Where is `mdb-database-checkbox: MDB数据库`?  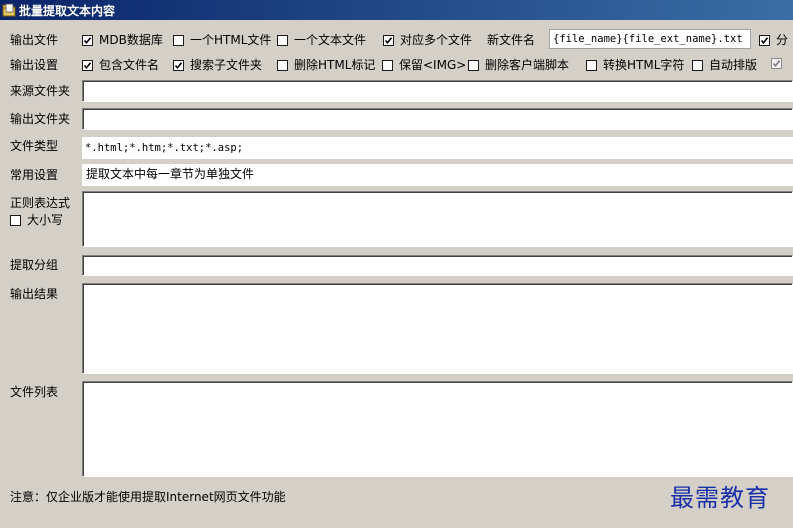 mdb-database-checkbox: MDB数据库 is located at coordinates (122, 40).